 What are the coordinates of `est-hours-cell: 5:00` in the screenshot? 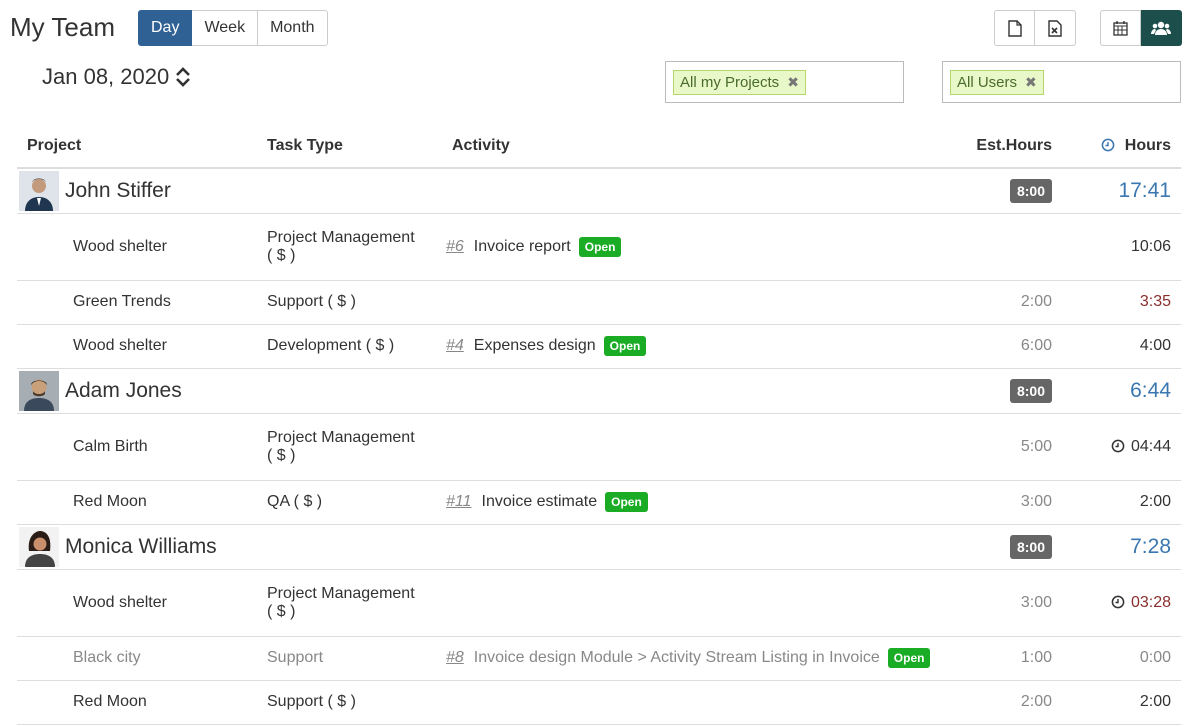 It's located at (1012, 447).